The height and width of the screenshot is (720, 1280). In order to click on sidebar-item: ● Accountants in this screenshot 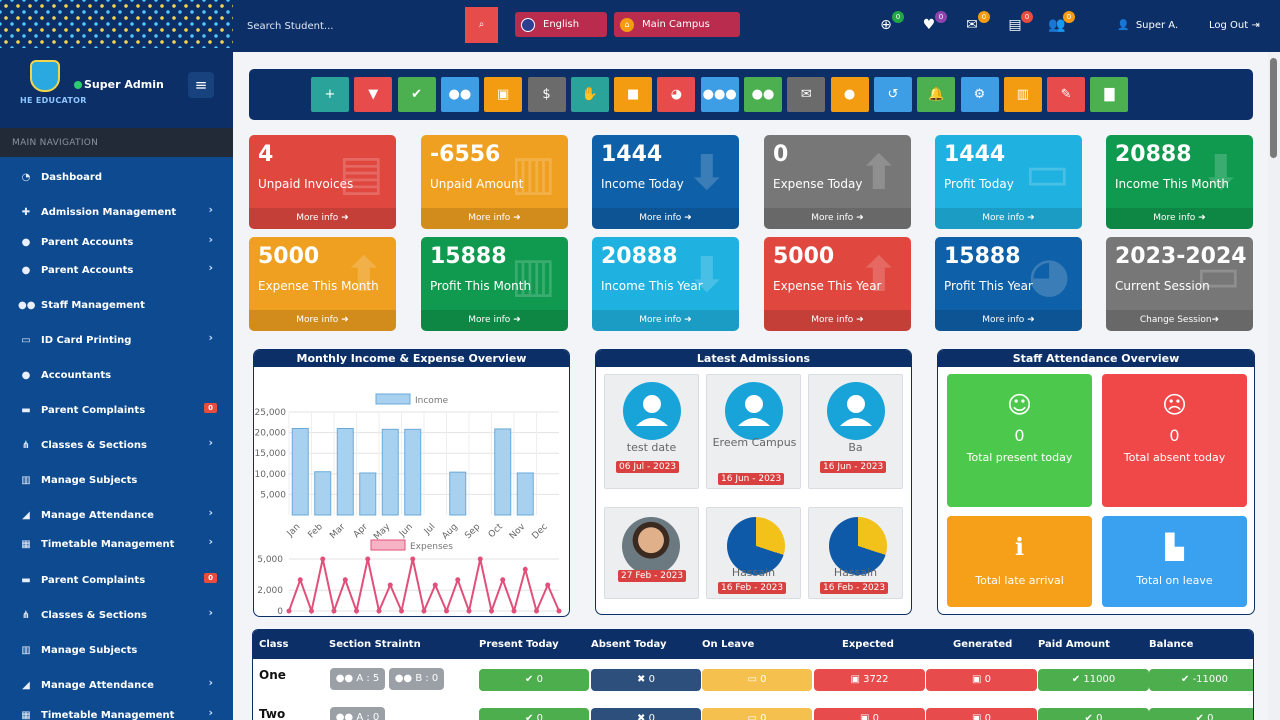, I will do `click(116, 375)`.